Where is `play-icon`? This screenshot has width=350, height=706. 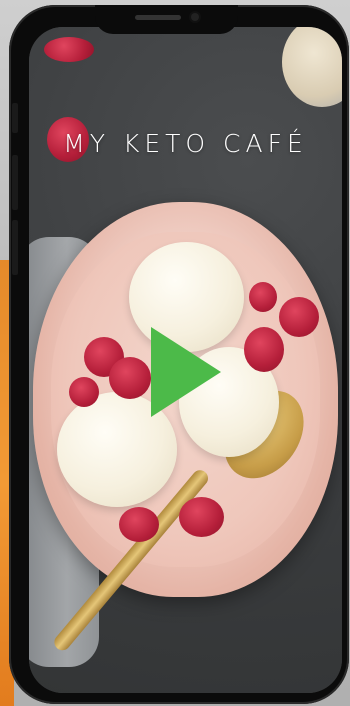 play-icon is located at coordinates (186, 372).